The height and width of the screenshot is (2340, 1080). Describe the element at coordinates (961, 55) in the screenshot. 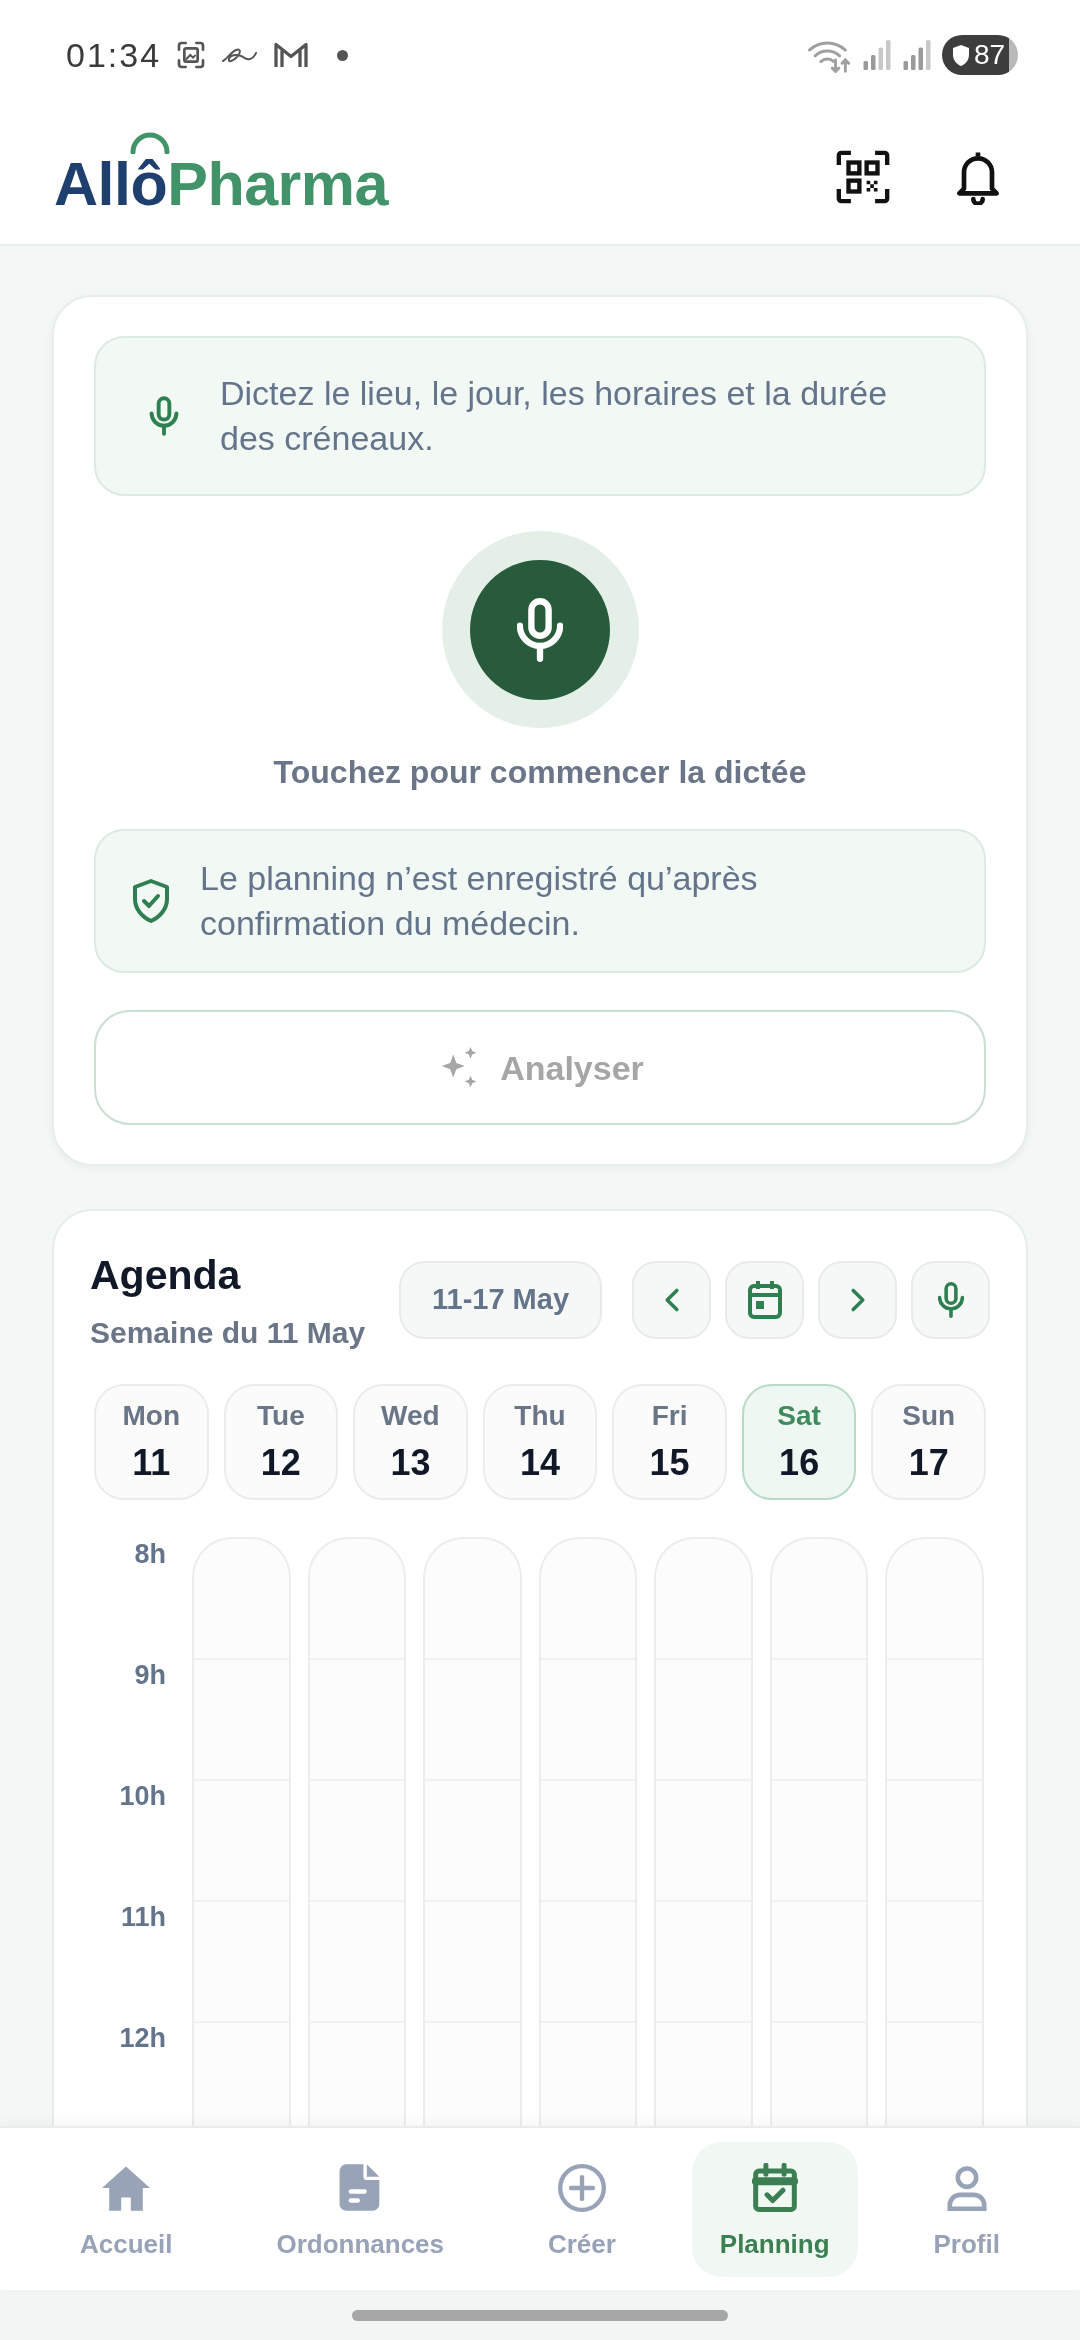

I see `shield-icon` at that location.